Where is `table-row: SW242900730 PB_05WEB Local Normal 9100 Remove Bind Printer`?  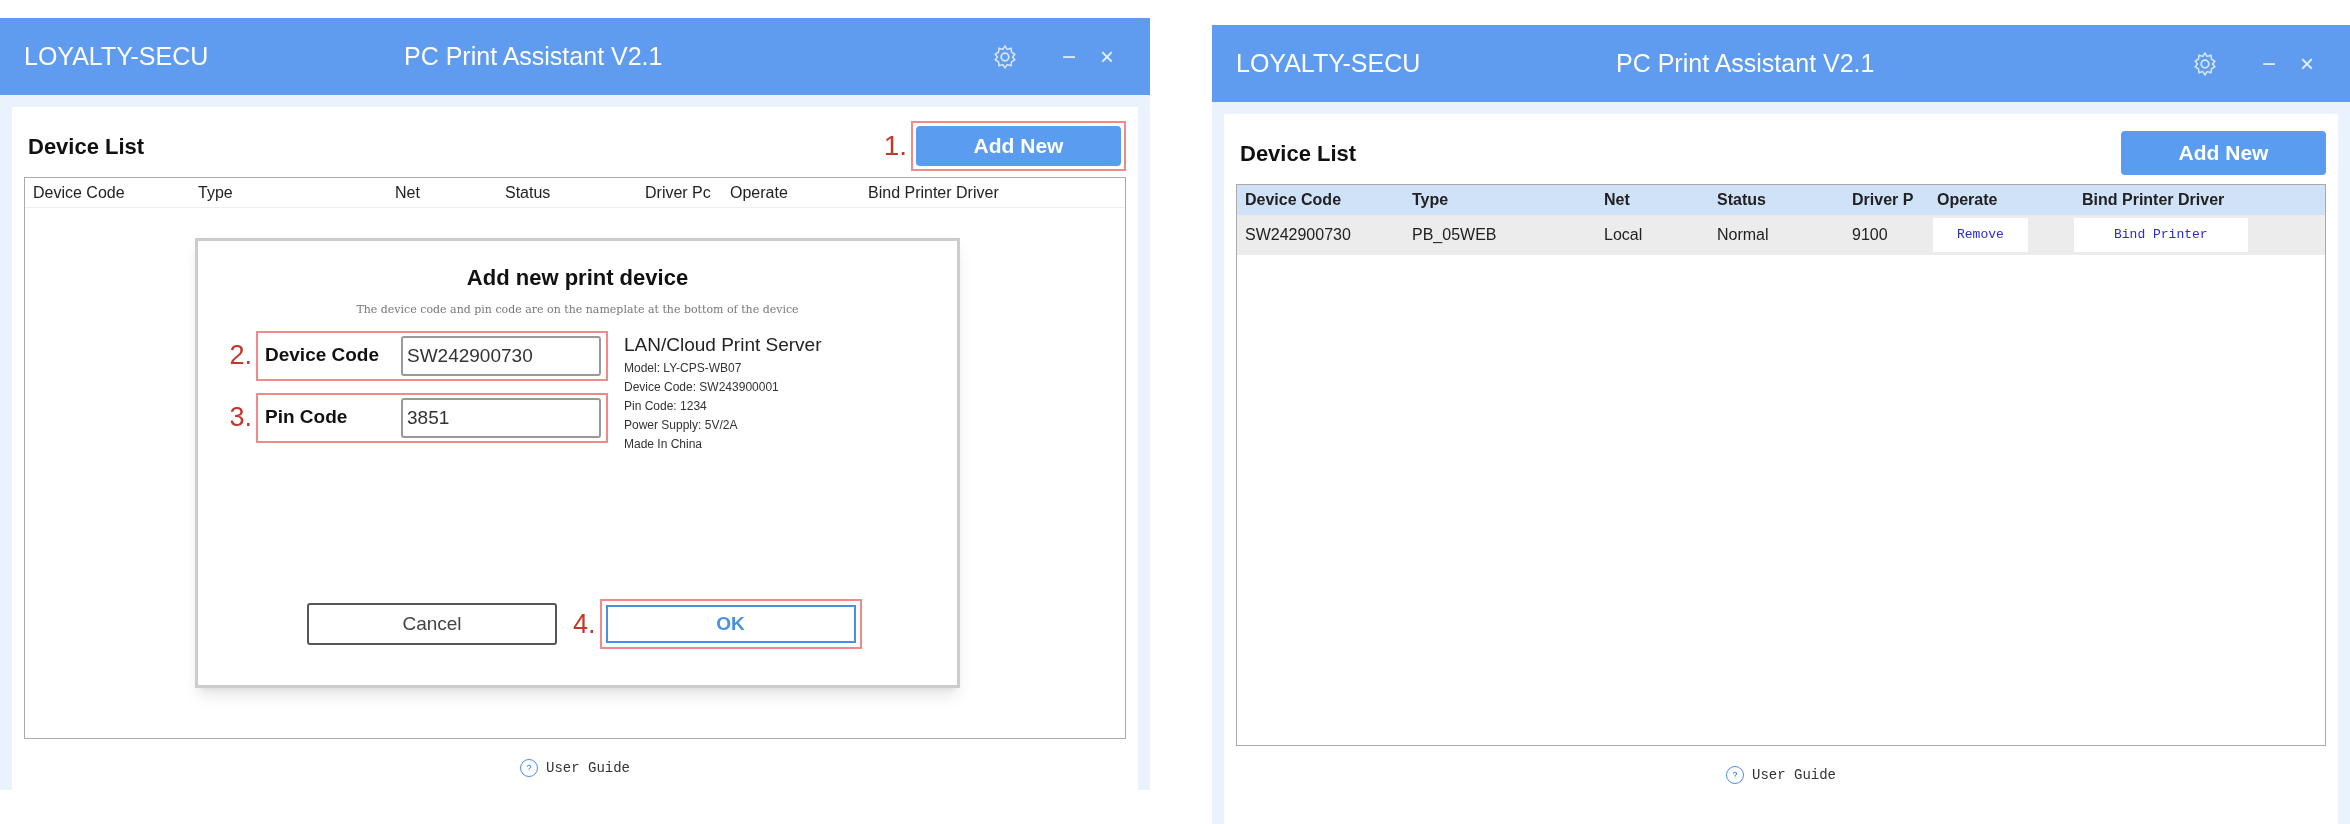
table-row: SW242900730 PB_05WEB Local Normal 9100 Remove Bind Printer is located at coordinates (1781, 235).